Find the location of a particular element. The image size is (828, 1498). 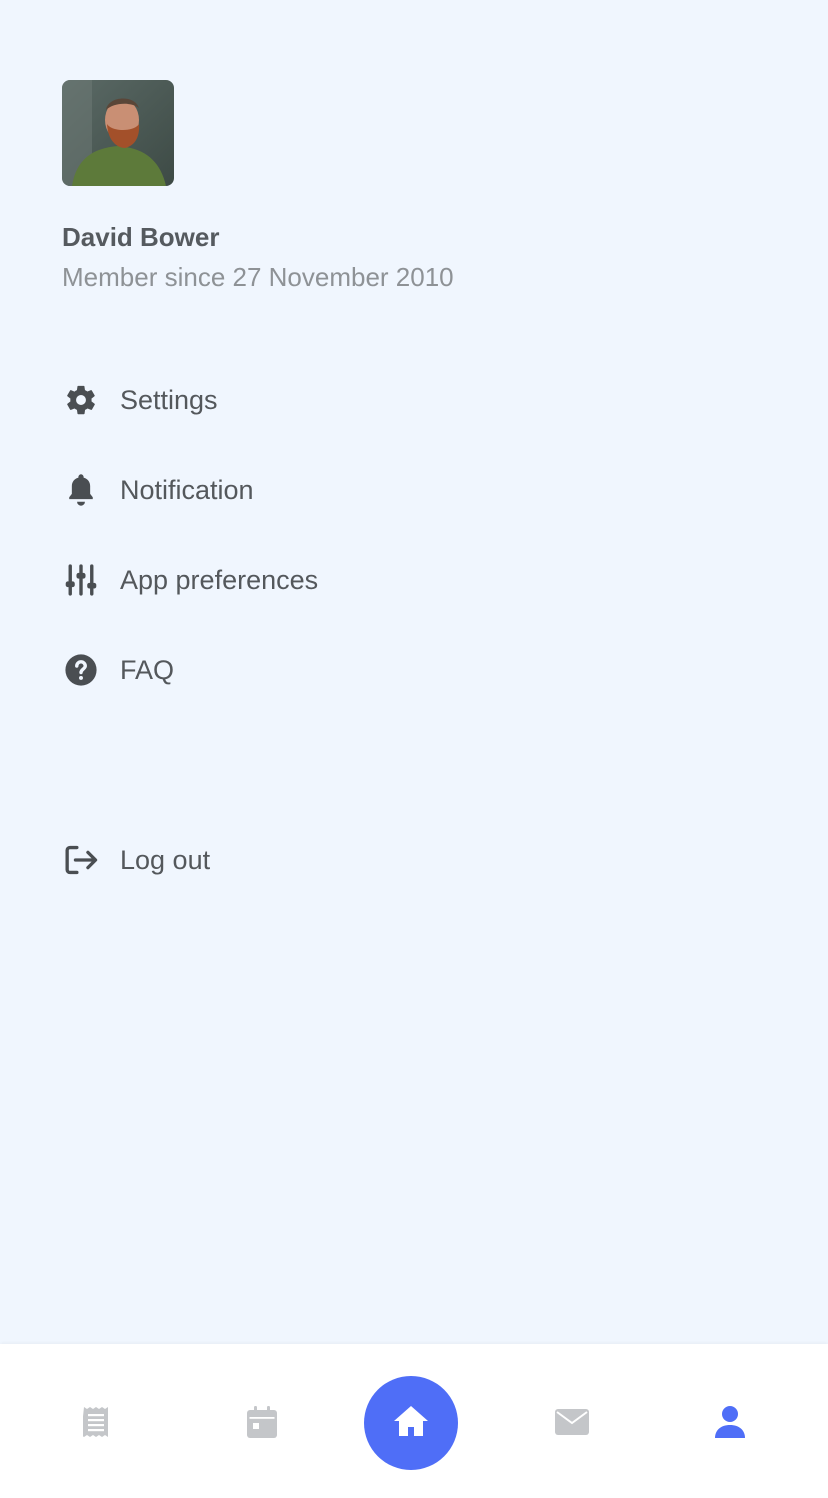

menu-item-notification: Notification is located at coordinates (158, 490).